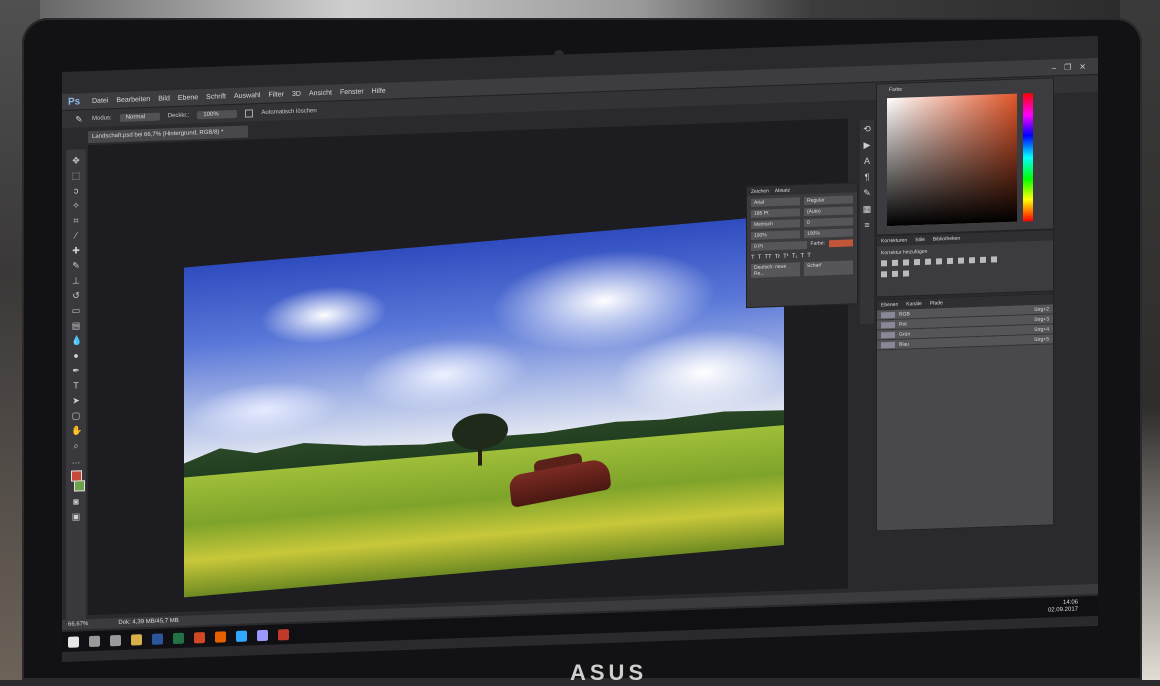  Describe the element at coordinates (972, 260) in the screenshot. I see `photo-filter-icon` at that location.